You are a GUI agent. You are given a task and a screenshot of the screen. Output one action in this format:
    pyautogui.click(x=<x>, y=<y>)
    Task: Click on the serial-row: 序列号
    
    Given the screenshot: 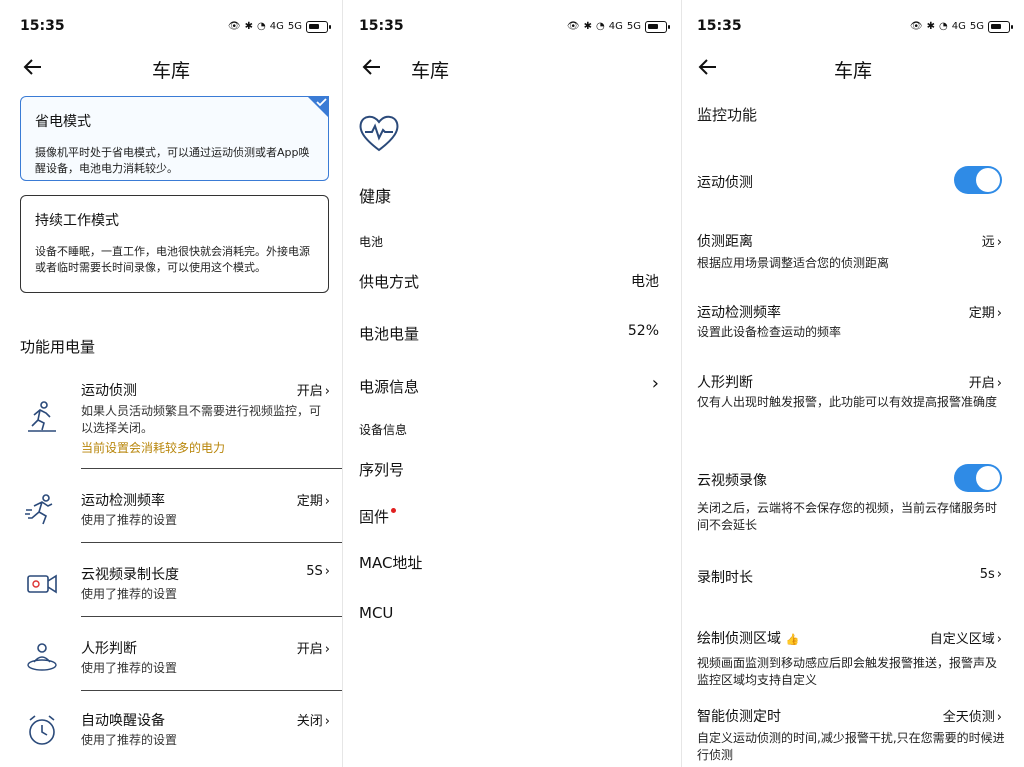 What is the action you would take?
    pyautogui.click(x=509, y=471)
    